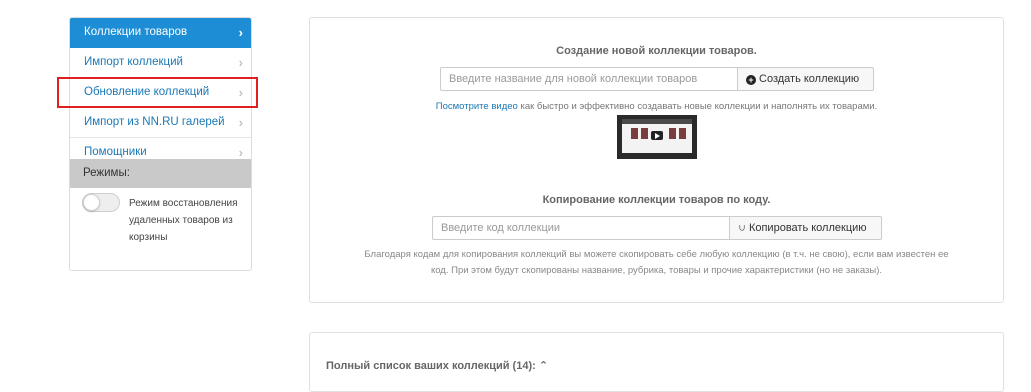 The height and width of the screenshot is (392, 1031). What do you see at coordinates (656, 51) in the screenshot?
I see `create-title: Создание новой коллекции товаров.` at bounding box center [656, 51].